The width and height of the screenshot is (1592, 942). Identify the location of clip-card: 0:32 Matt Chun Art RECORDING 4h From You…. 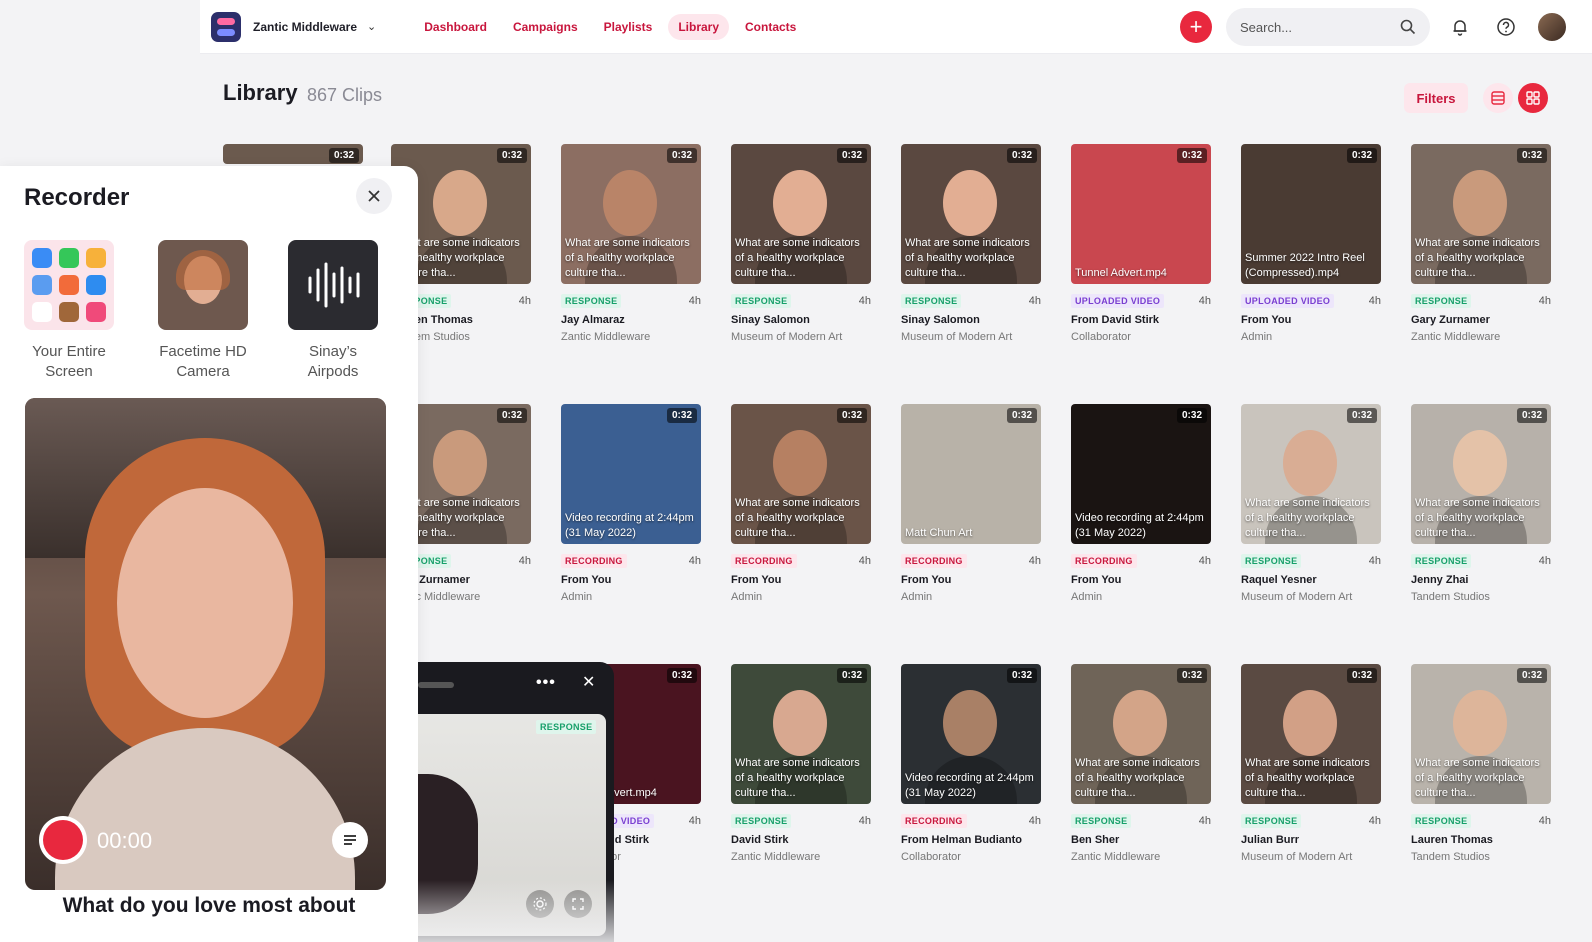
(971, 503).